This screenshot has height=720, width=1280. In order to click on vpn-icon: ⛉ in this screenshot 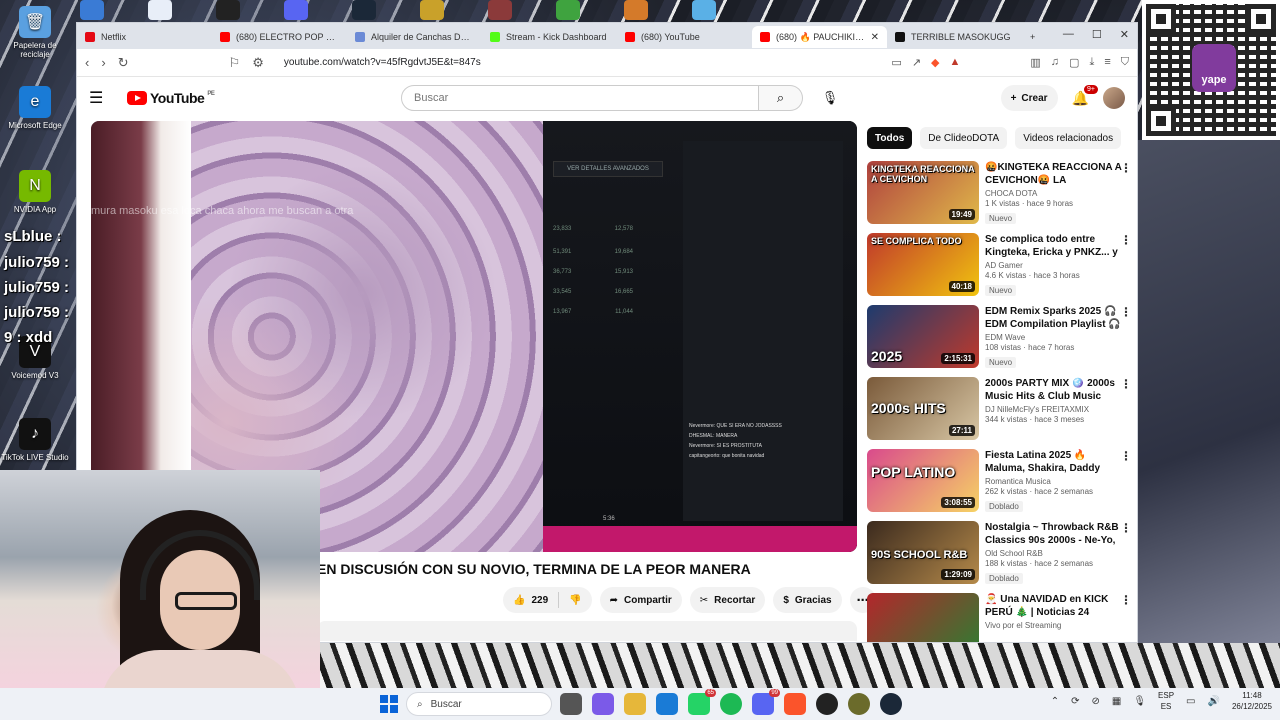, I will do `click(1125, 62)`.